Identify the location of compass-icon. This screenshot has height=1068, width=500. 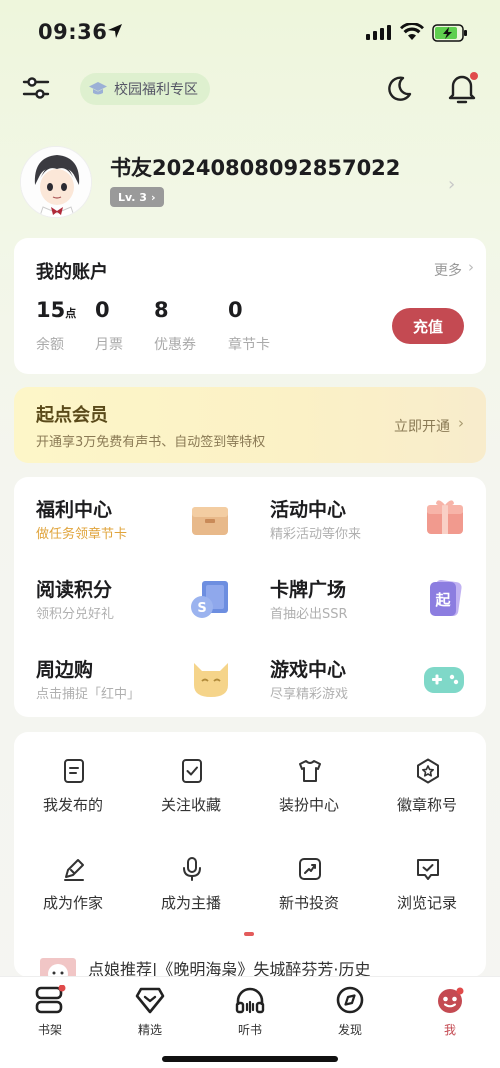
(350, 1000).